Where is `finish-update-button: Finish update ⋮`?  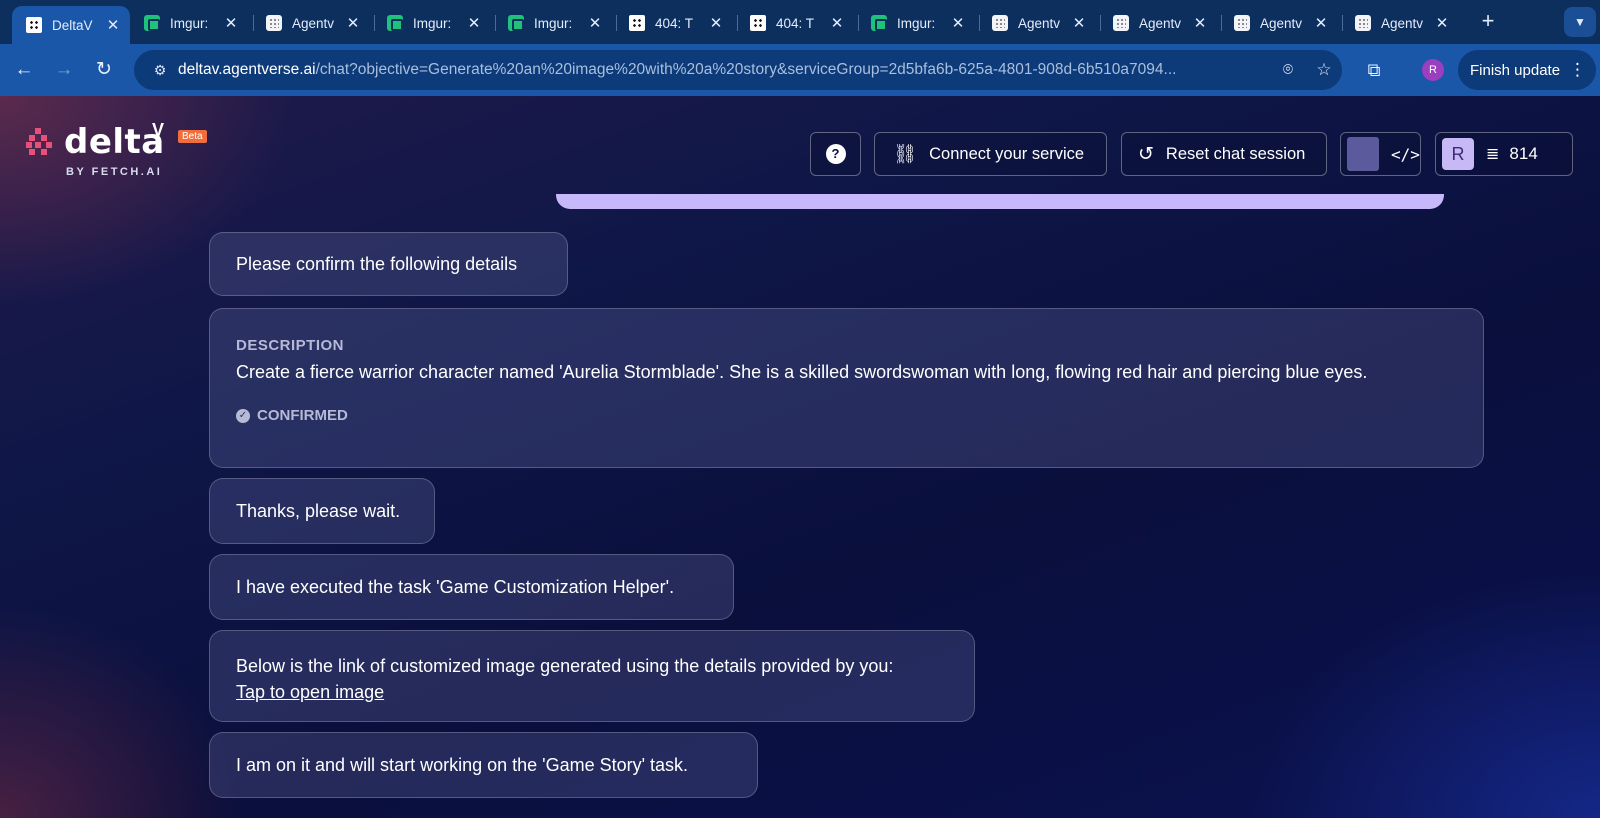
finish-update-button: Finish update ⋮ is located at coordinates (1527, 70).